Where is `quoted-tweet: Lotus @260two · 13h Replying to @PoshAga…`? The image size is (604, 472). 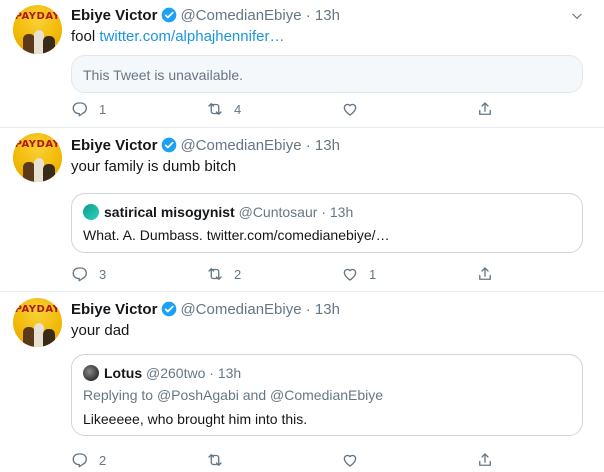 quoted-tweet: Lotus @260two · 13h Replying to @PoshAga… is located at coordinates (327, 395).